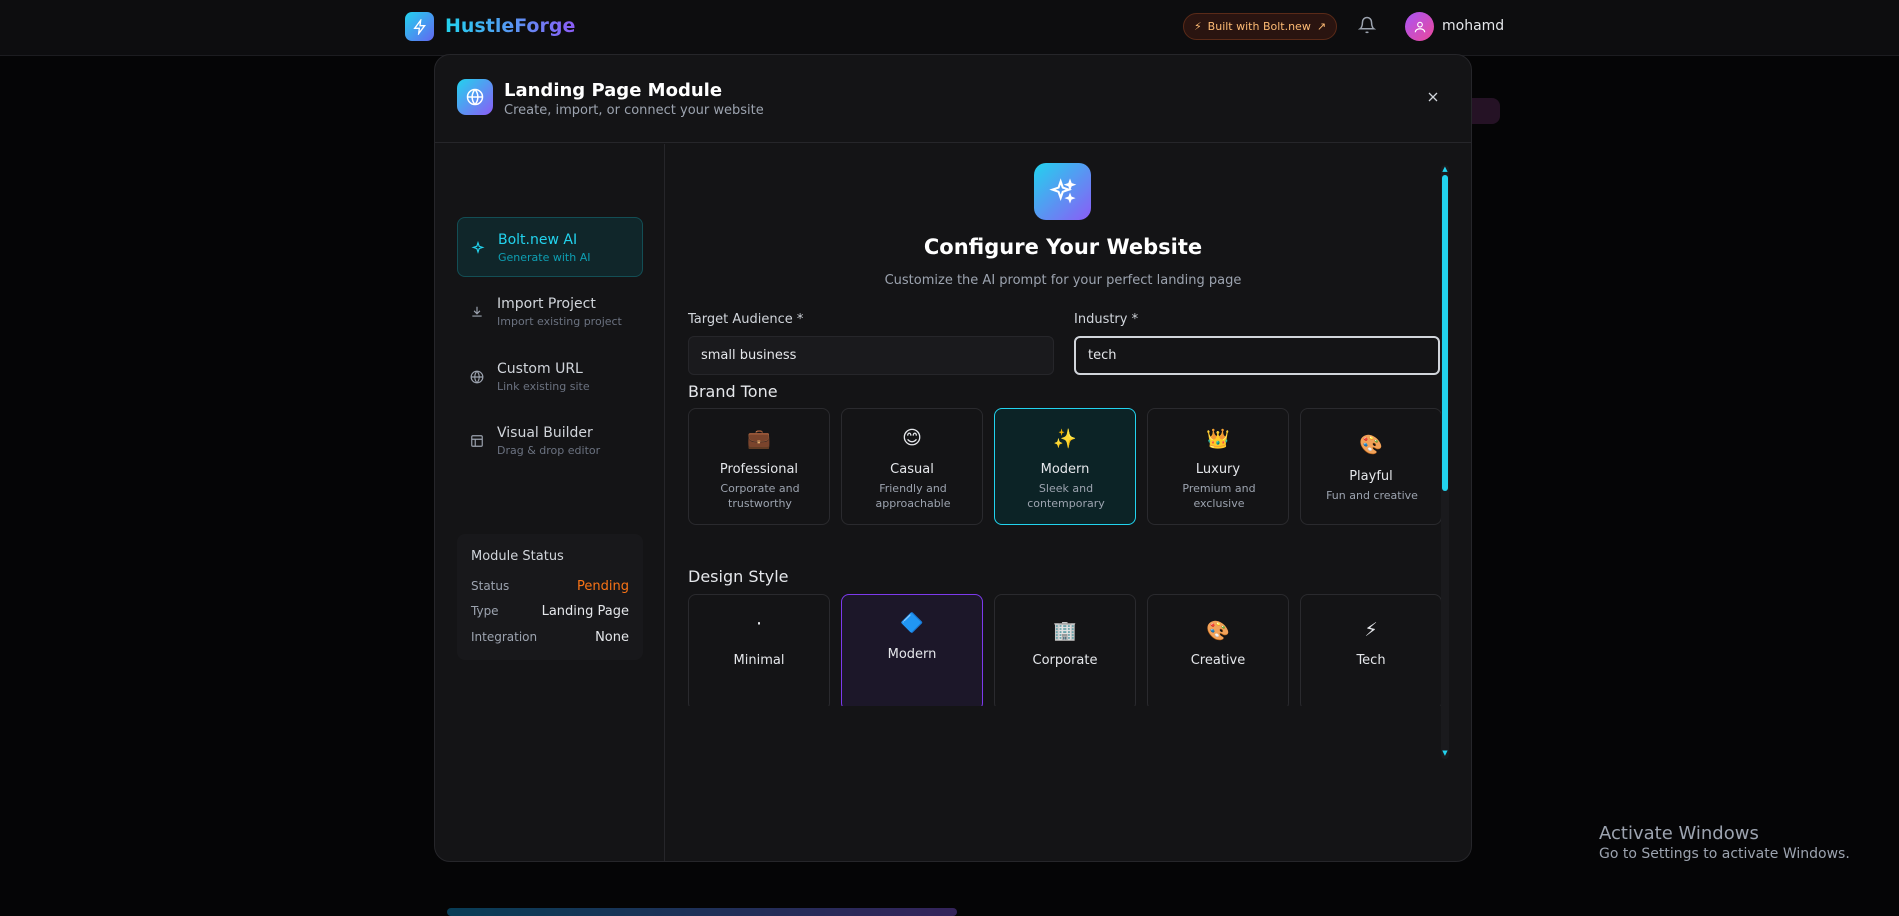 This screenshot has width=1899, height=916. What do you see at coordinates (1679, 833) in the screenshot?
I see `watermark-title: Activate Windows` at bounding box center [1679, 833].